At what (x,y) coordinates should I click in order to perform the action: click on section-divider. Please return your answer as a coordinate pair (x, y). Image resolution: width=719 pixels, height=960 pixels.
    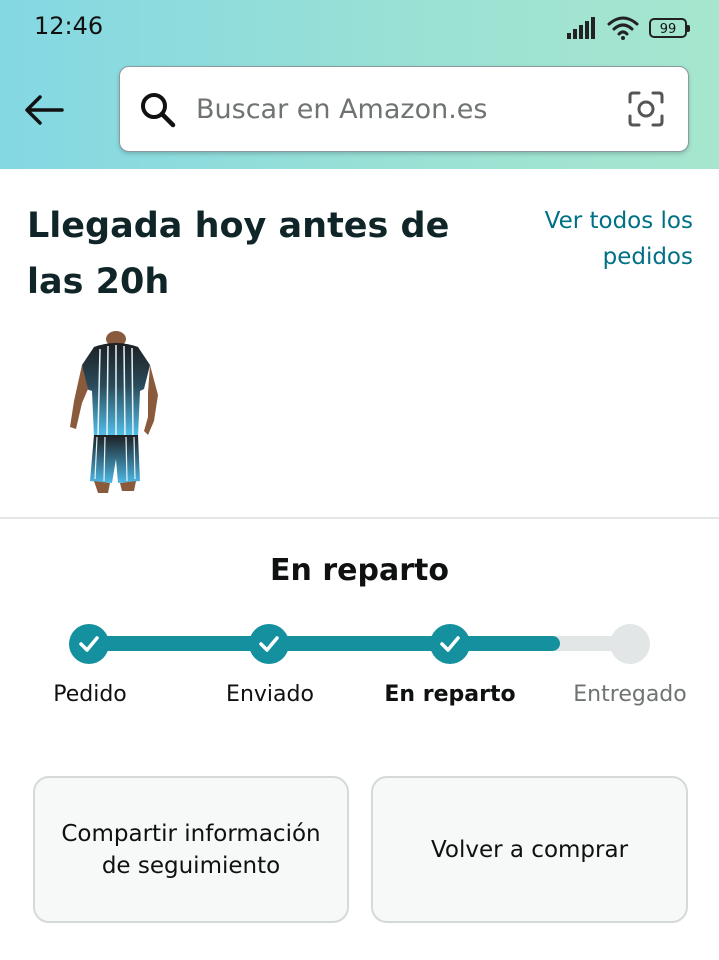
    Looking at the image, I should click on (359, 518).